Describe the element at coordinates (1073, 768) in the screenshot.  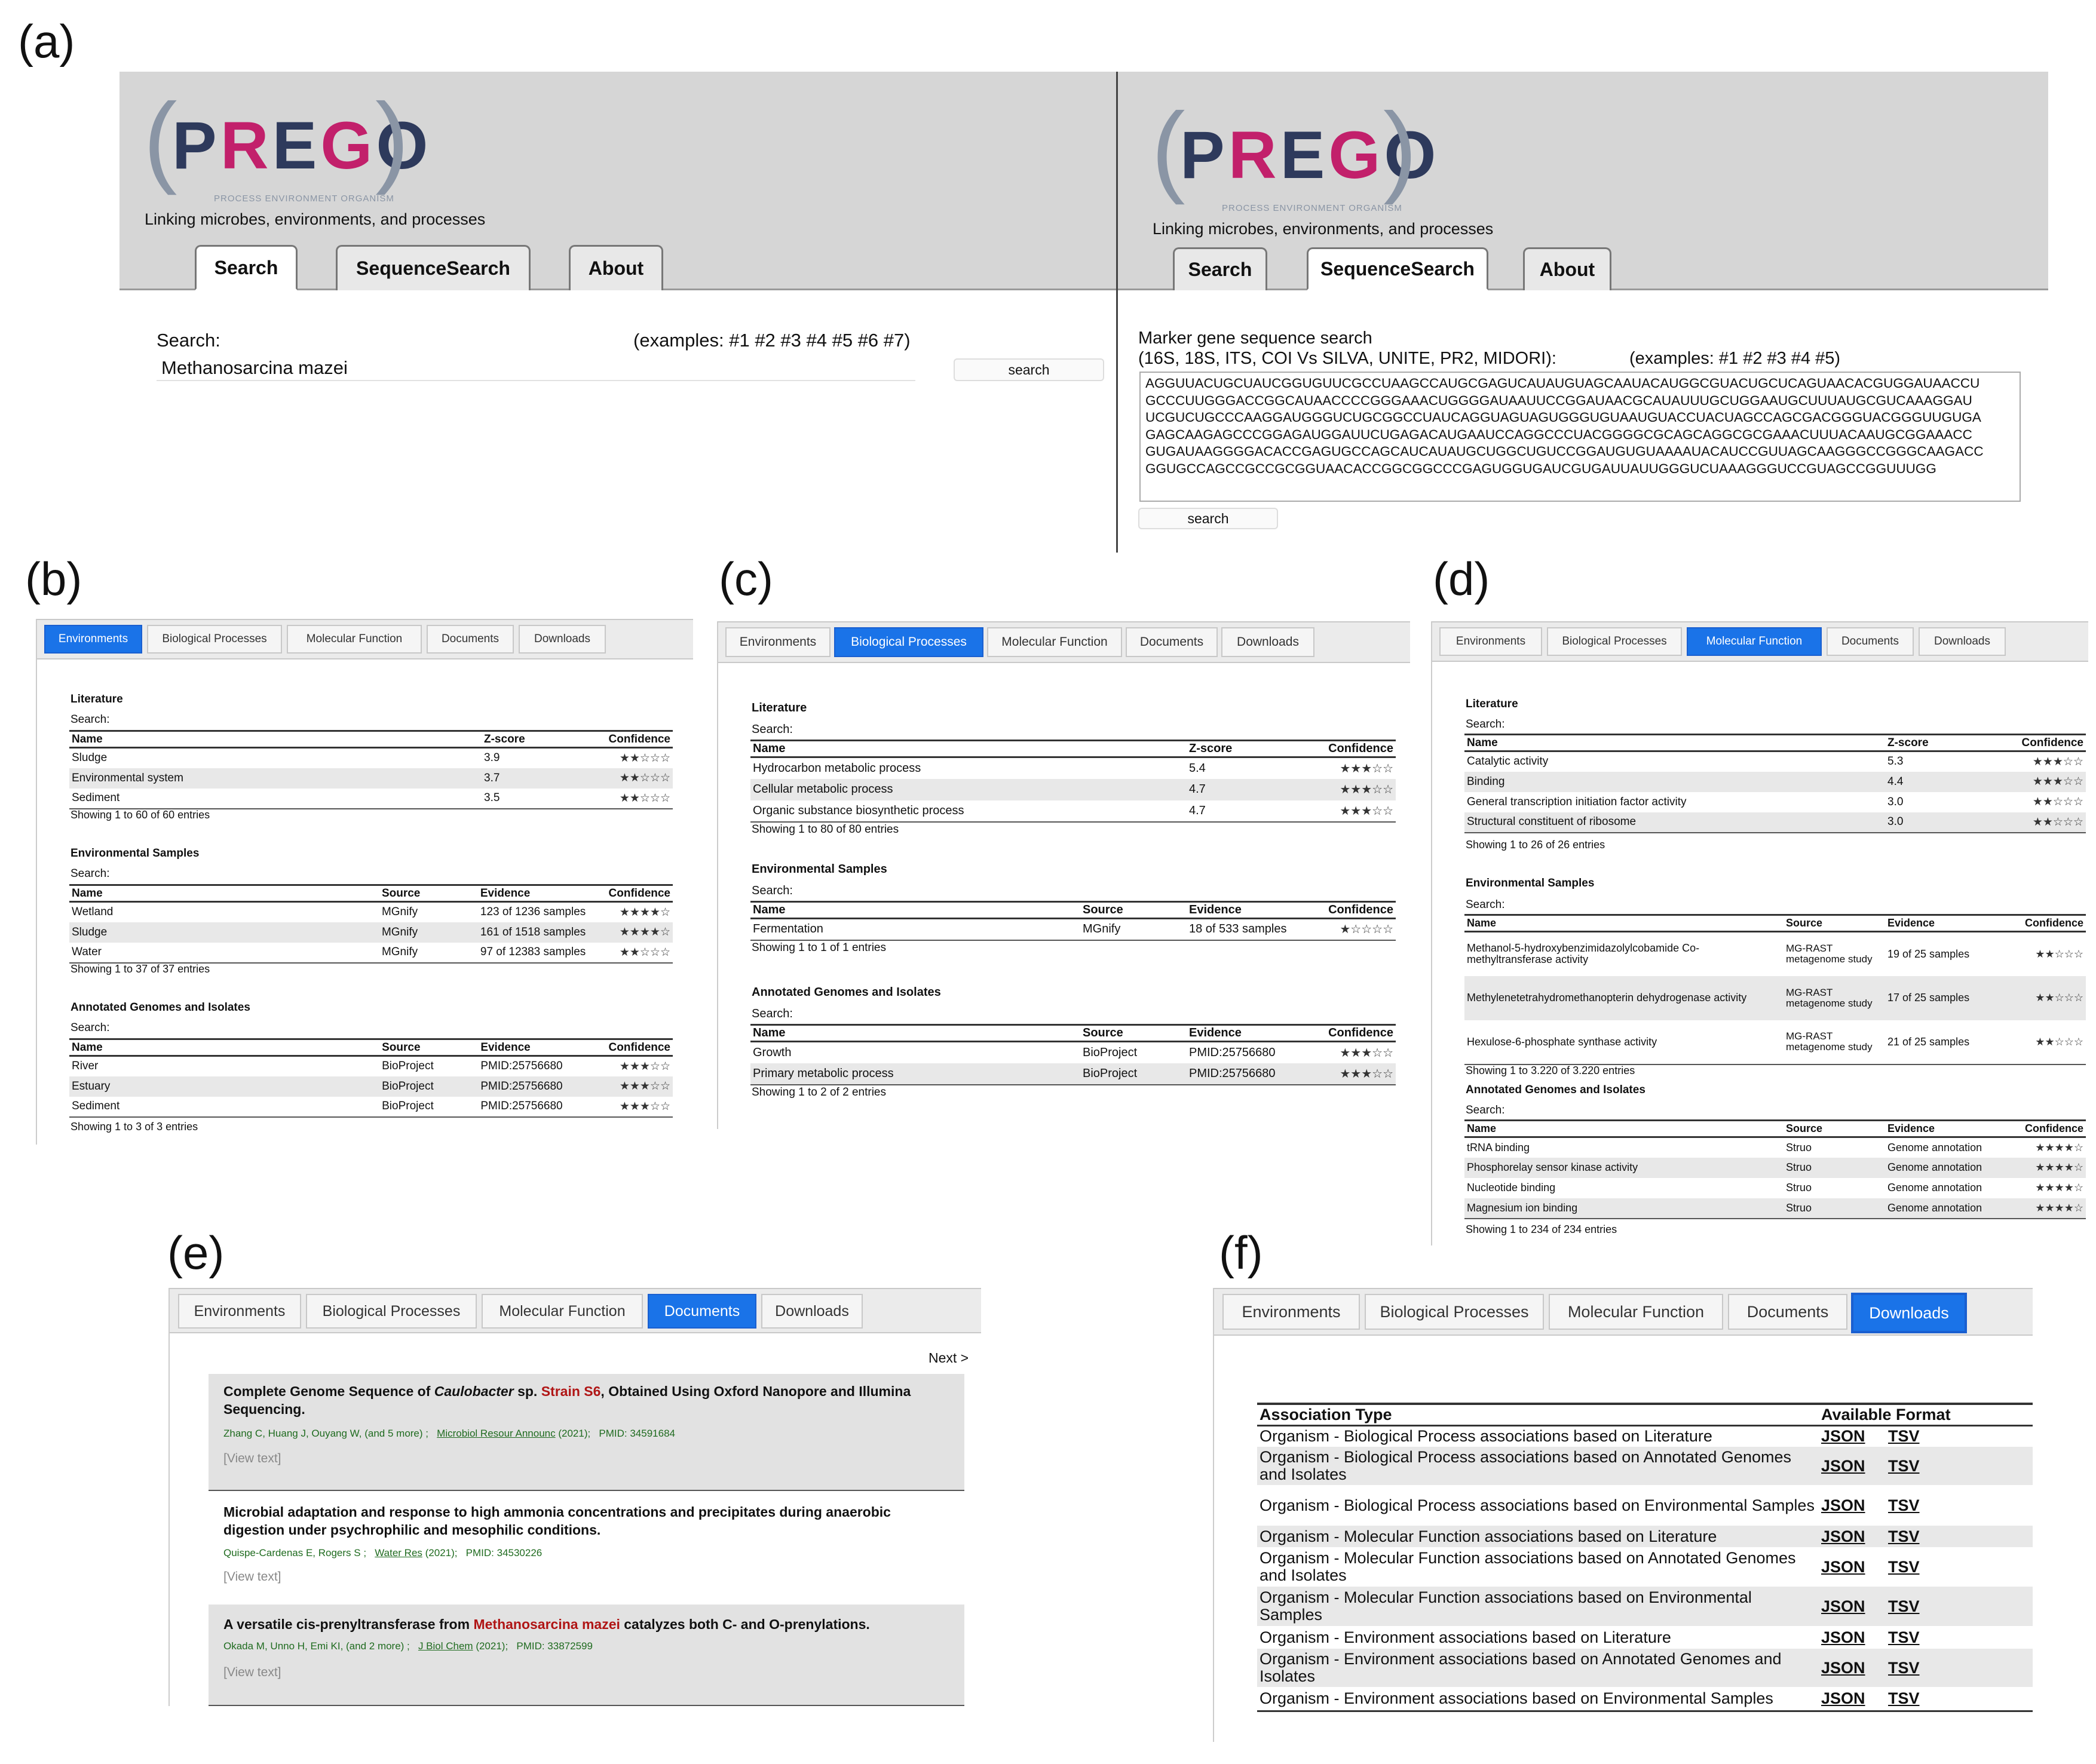
I see `table-row: Hydrocarbon metabolic process 5.4 ★★★☆☆` at that location.